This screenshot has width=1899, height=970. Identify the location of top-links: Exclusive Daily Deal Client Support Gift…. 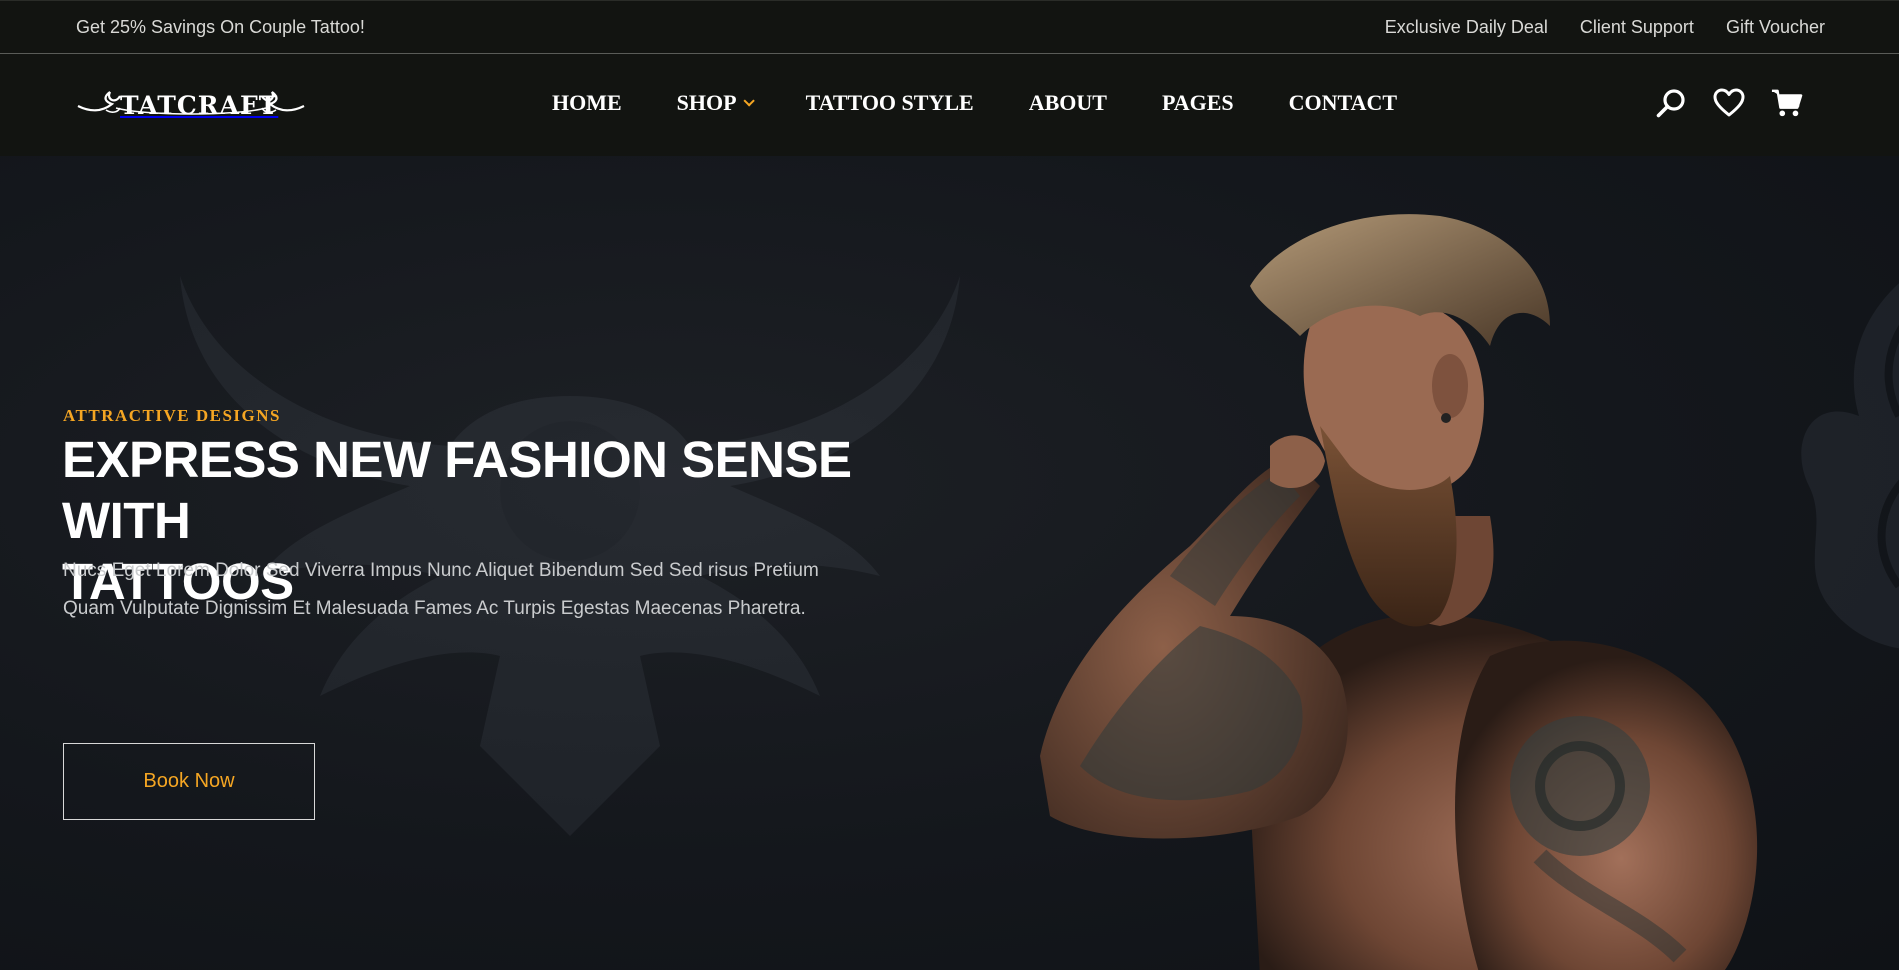
(1605, 27).